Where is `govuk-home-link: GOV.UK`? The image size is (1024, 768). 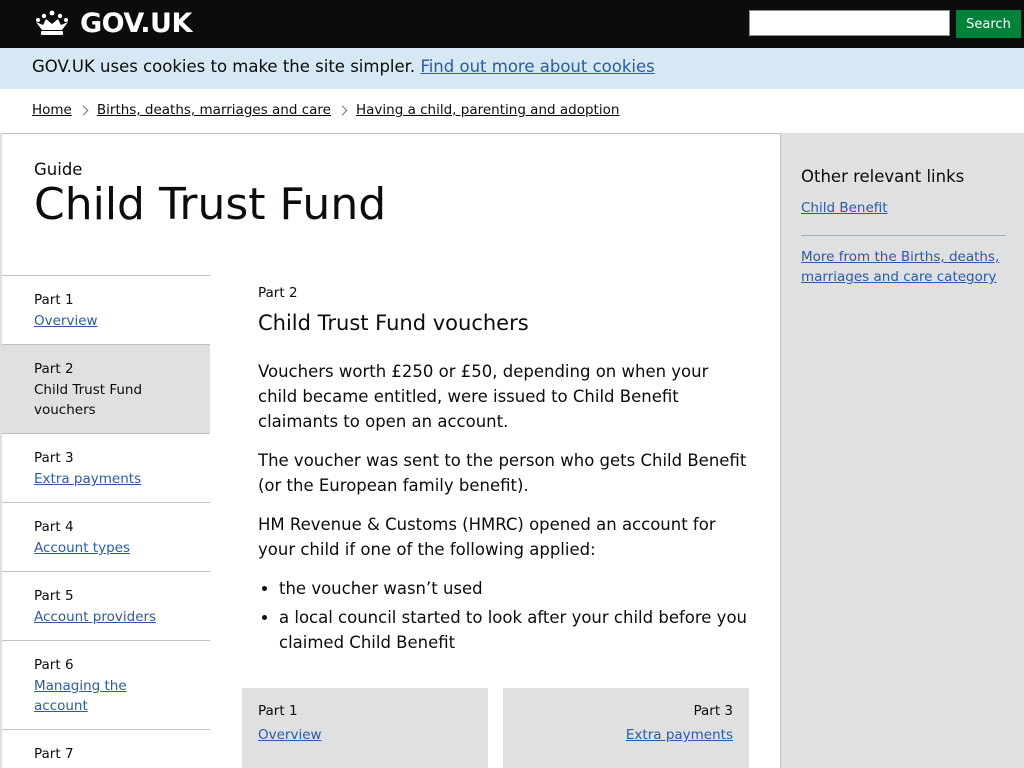
govuk-home-link: GOV.UK is located at coordinates (113, 23).